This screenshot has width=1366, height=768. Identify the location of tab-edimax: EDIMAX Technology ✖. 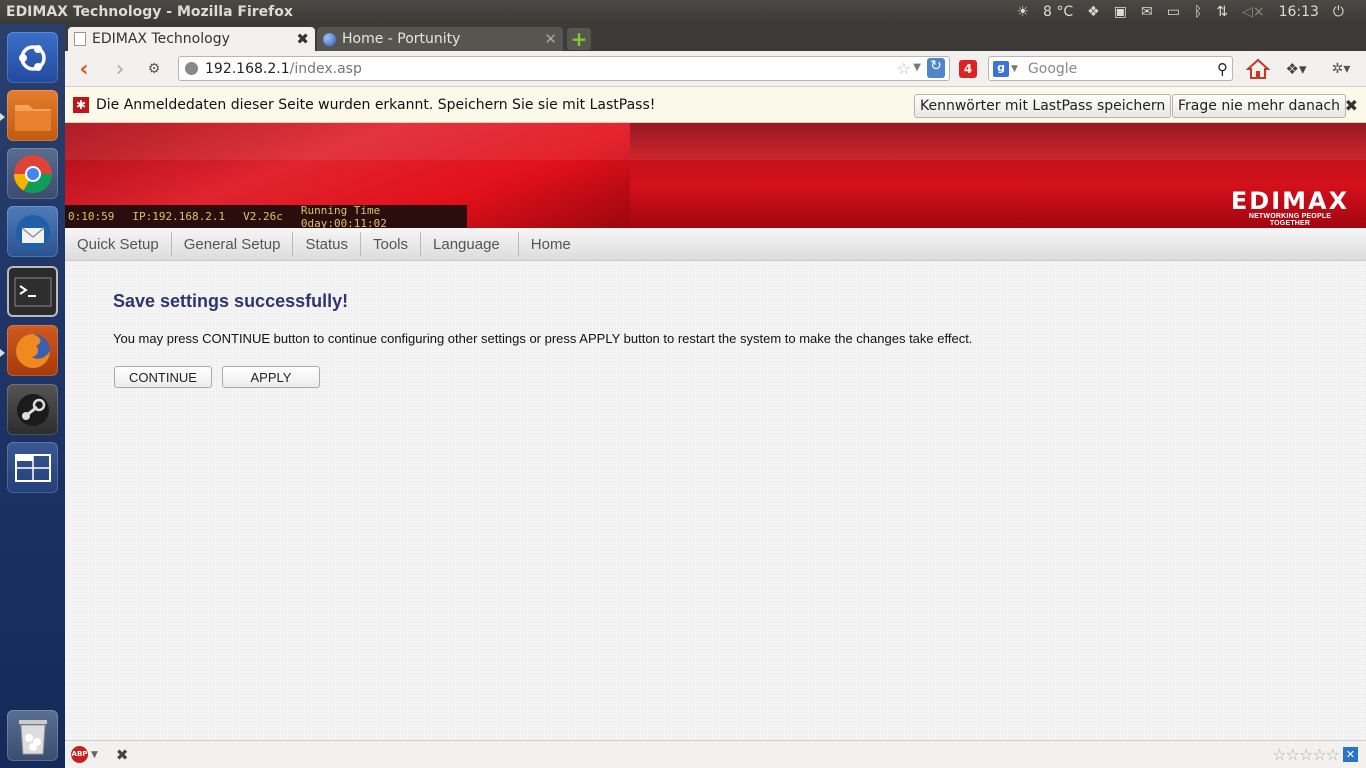
(191, 39).